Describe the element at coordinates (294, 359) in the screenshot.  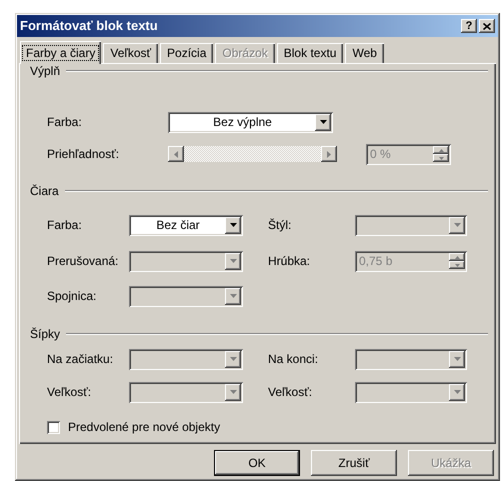
I see `field-label: Na konci:` at that location.